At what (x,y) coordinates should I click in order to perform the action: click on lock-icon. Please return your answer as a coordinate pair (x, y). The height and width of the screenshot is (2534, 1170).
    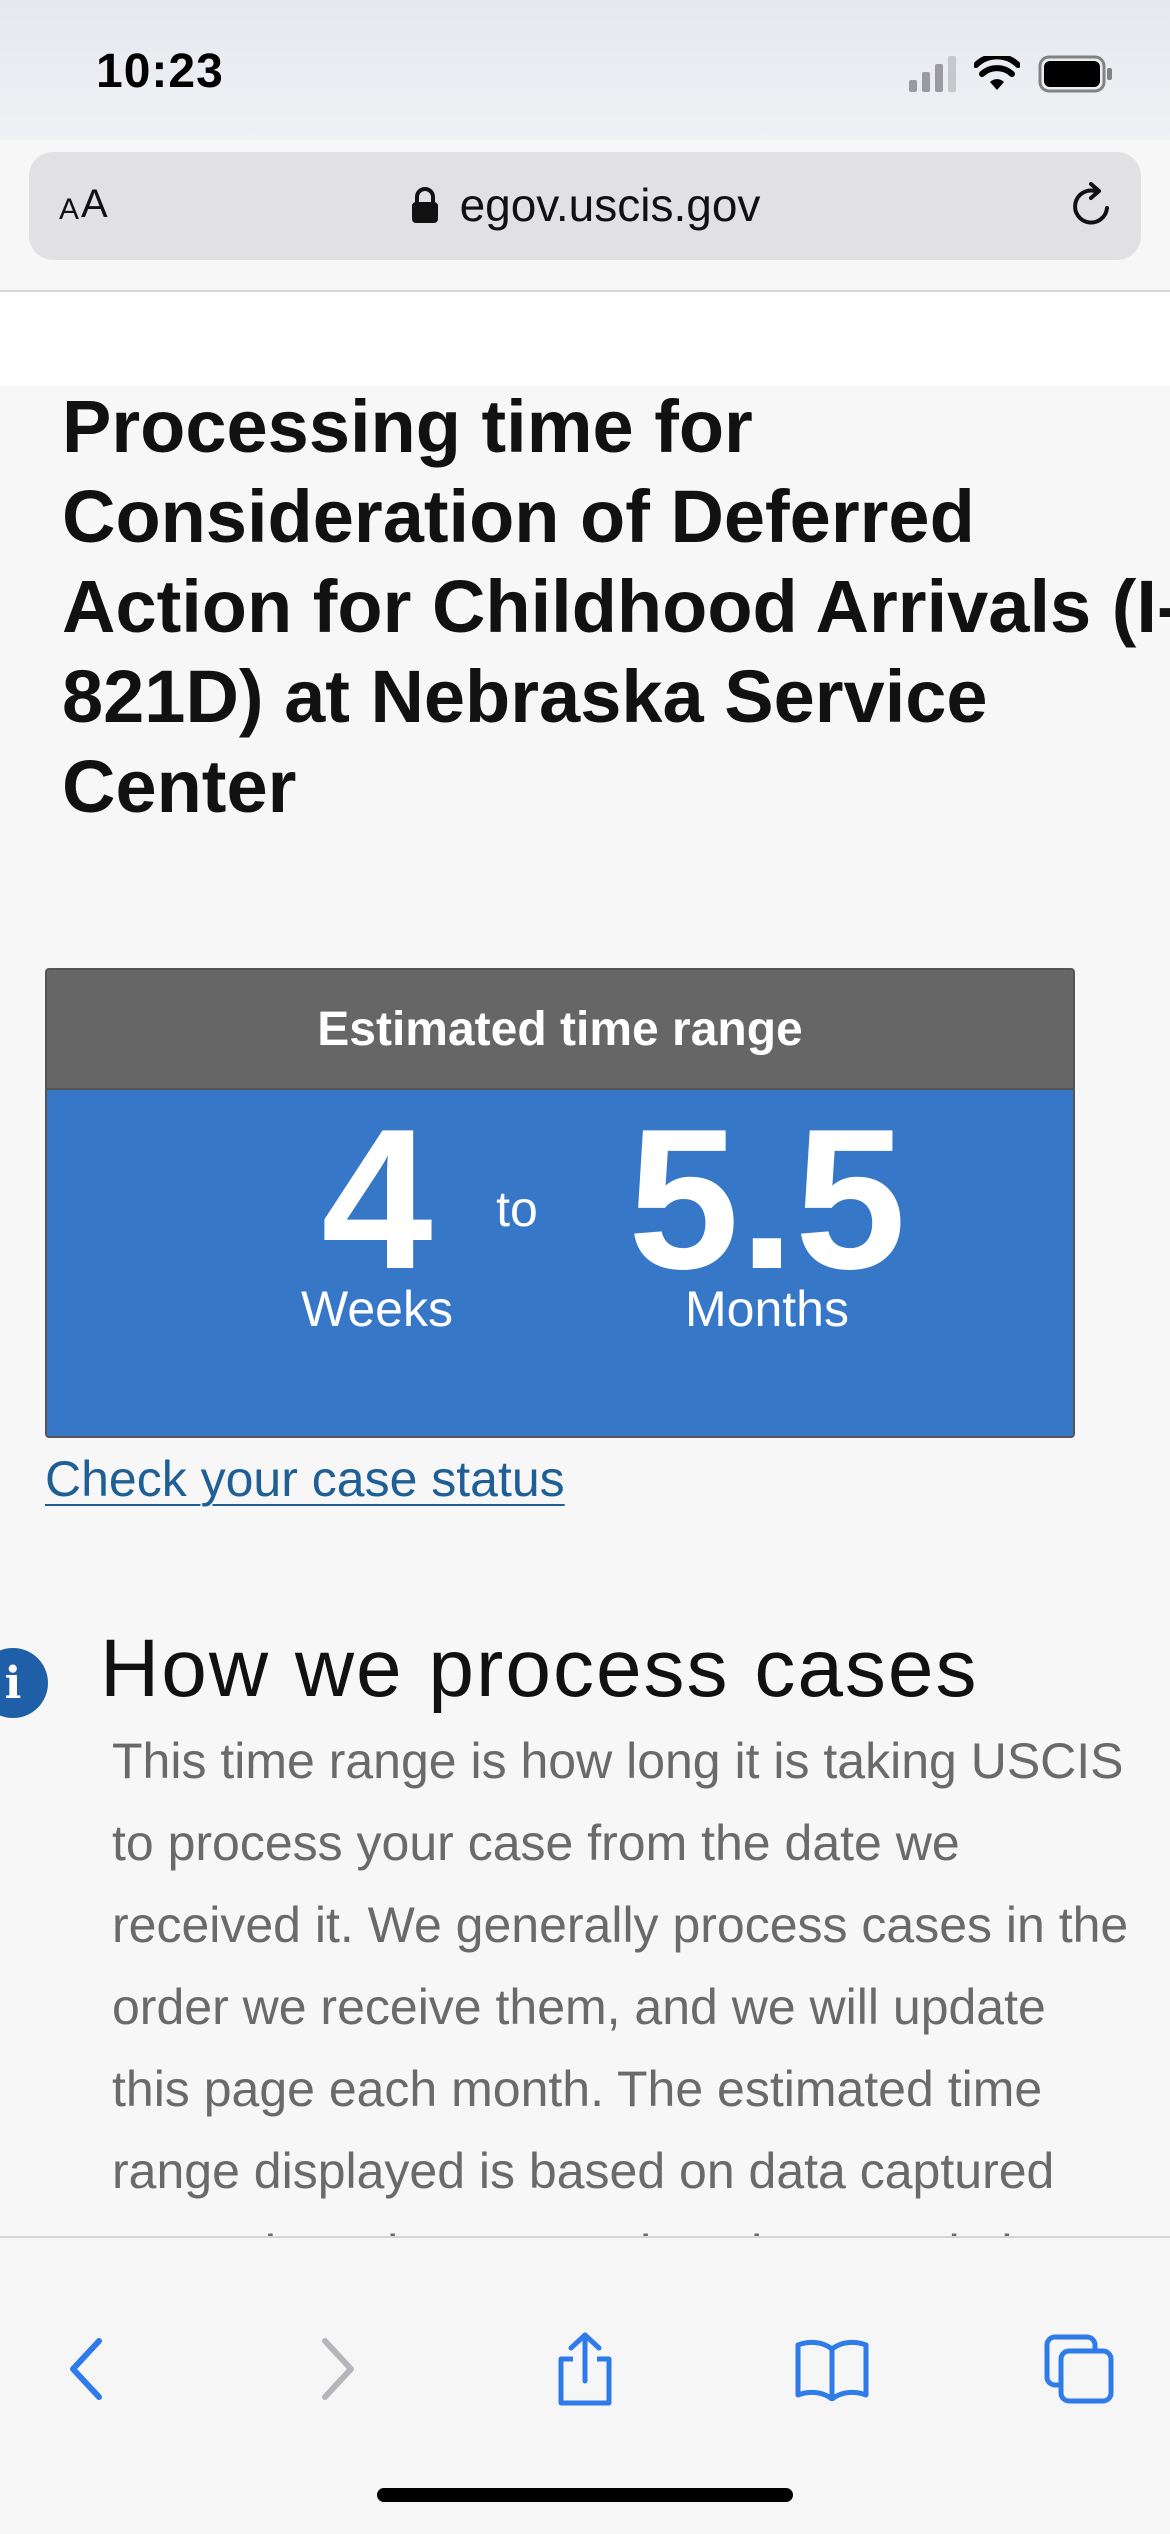
    Looking at the image, I should click on (424, 205).